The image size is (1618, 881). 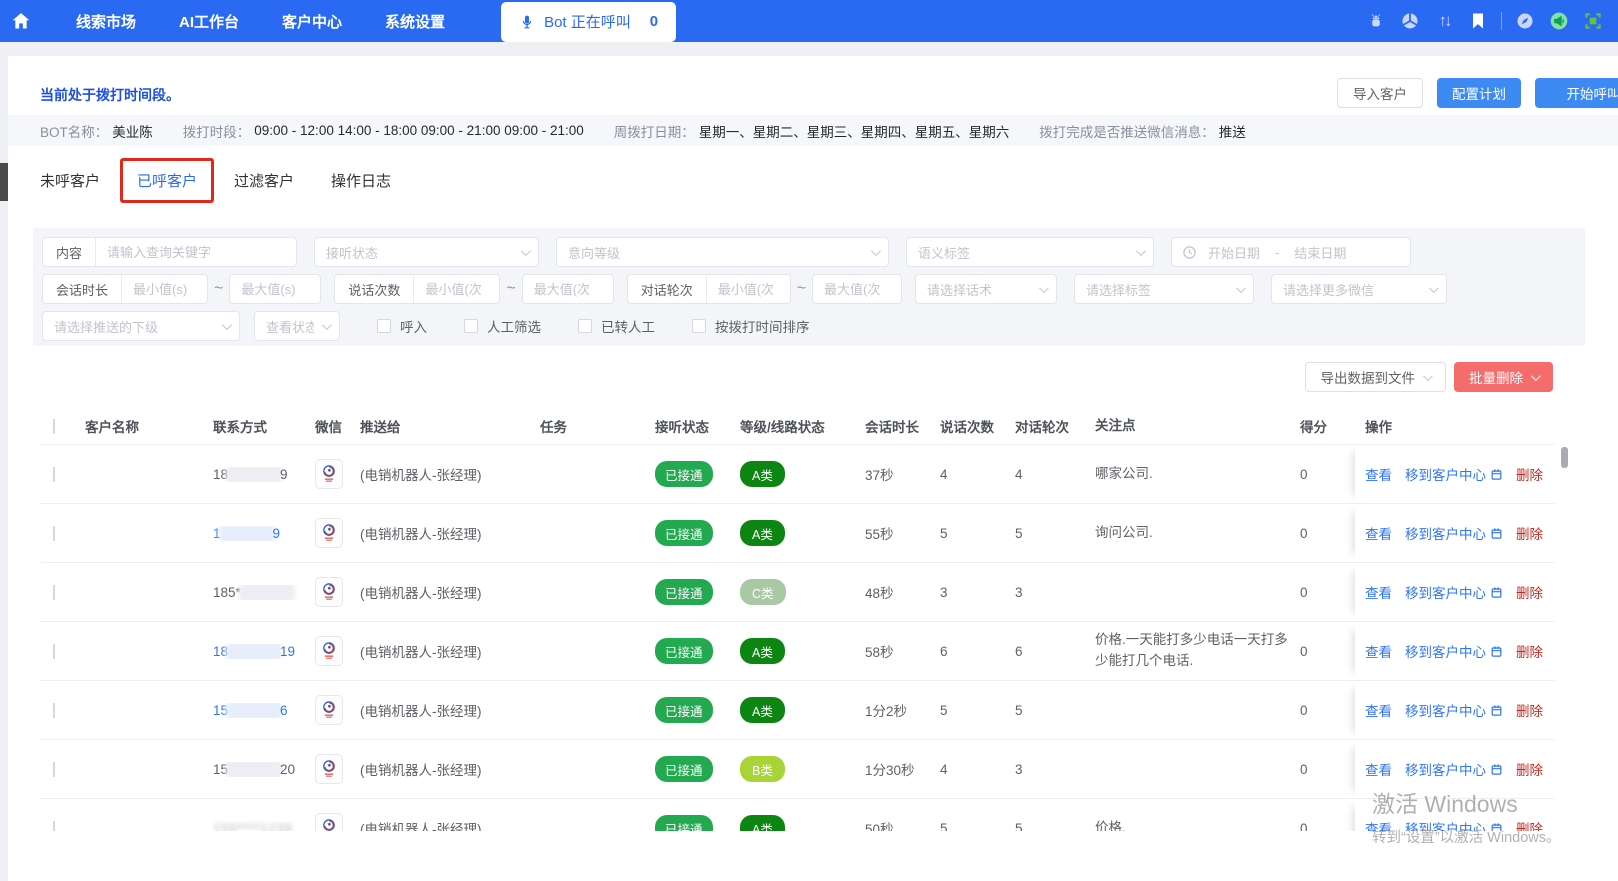 I want to click on dialog-rounds-max-input, so click(x=857, y=289).